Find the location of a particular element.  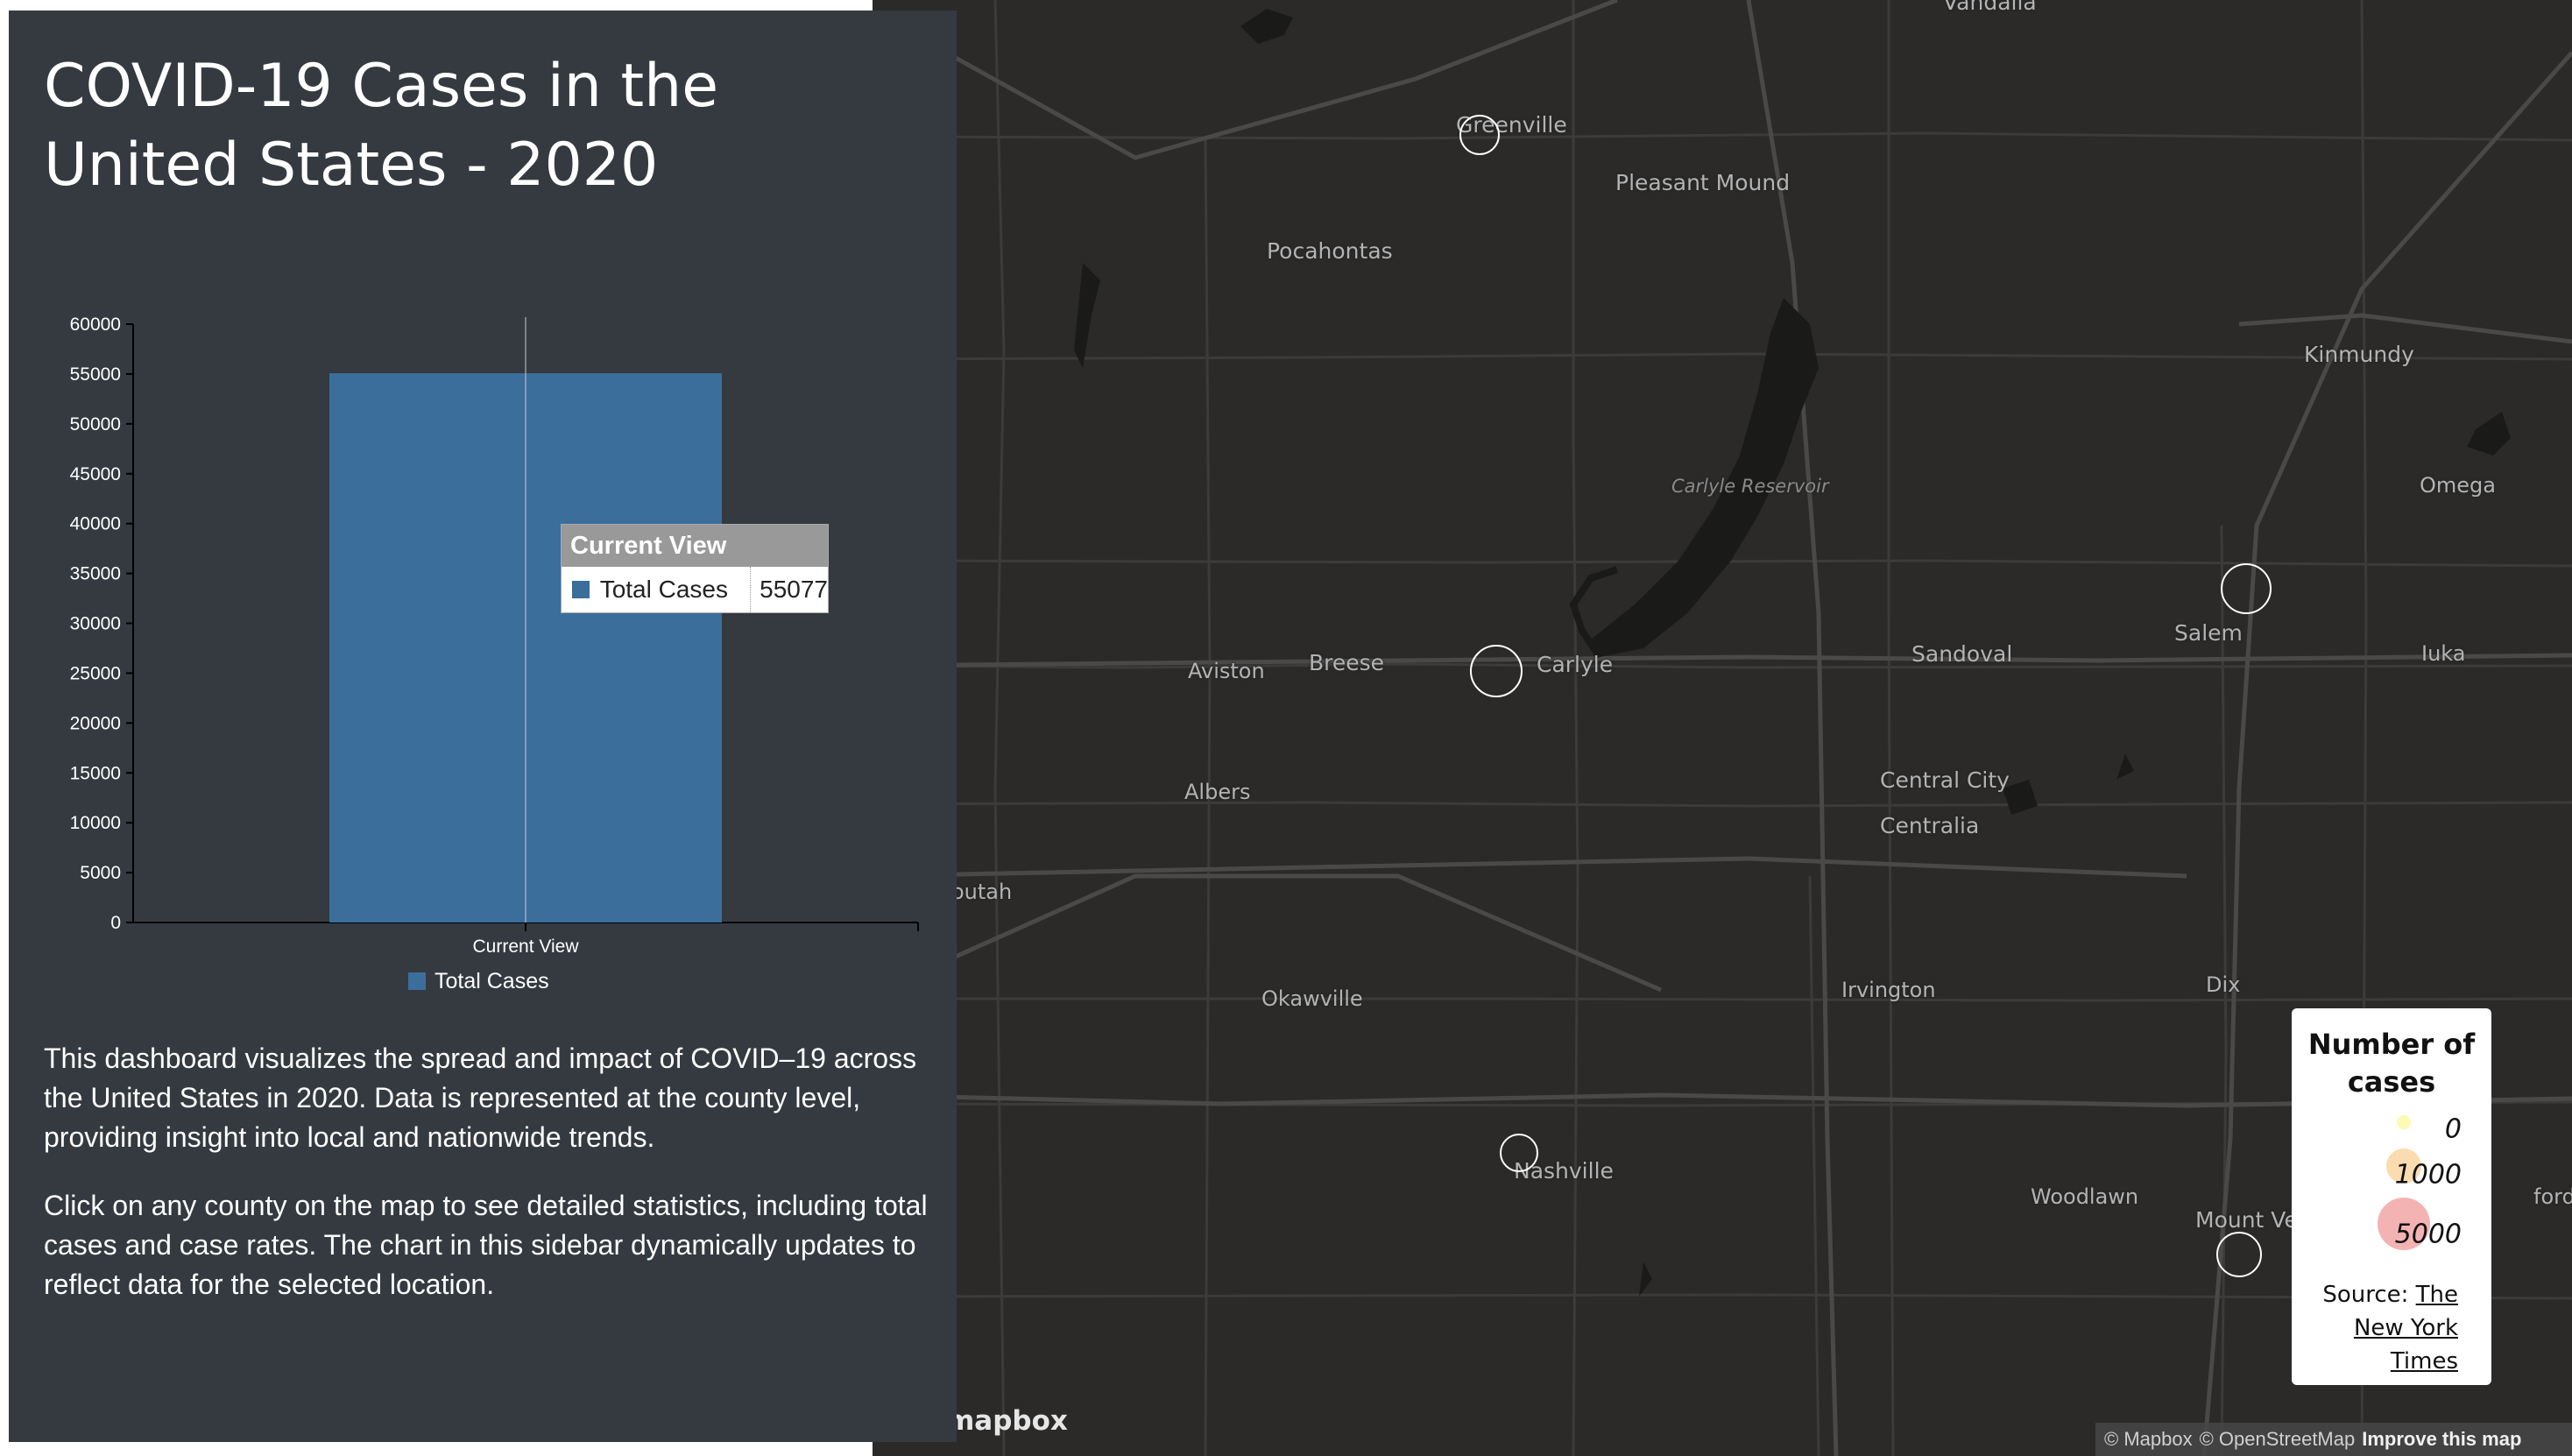

case-marker-mount-vernon is located at coordinates (2239, 1254).